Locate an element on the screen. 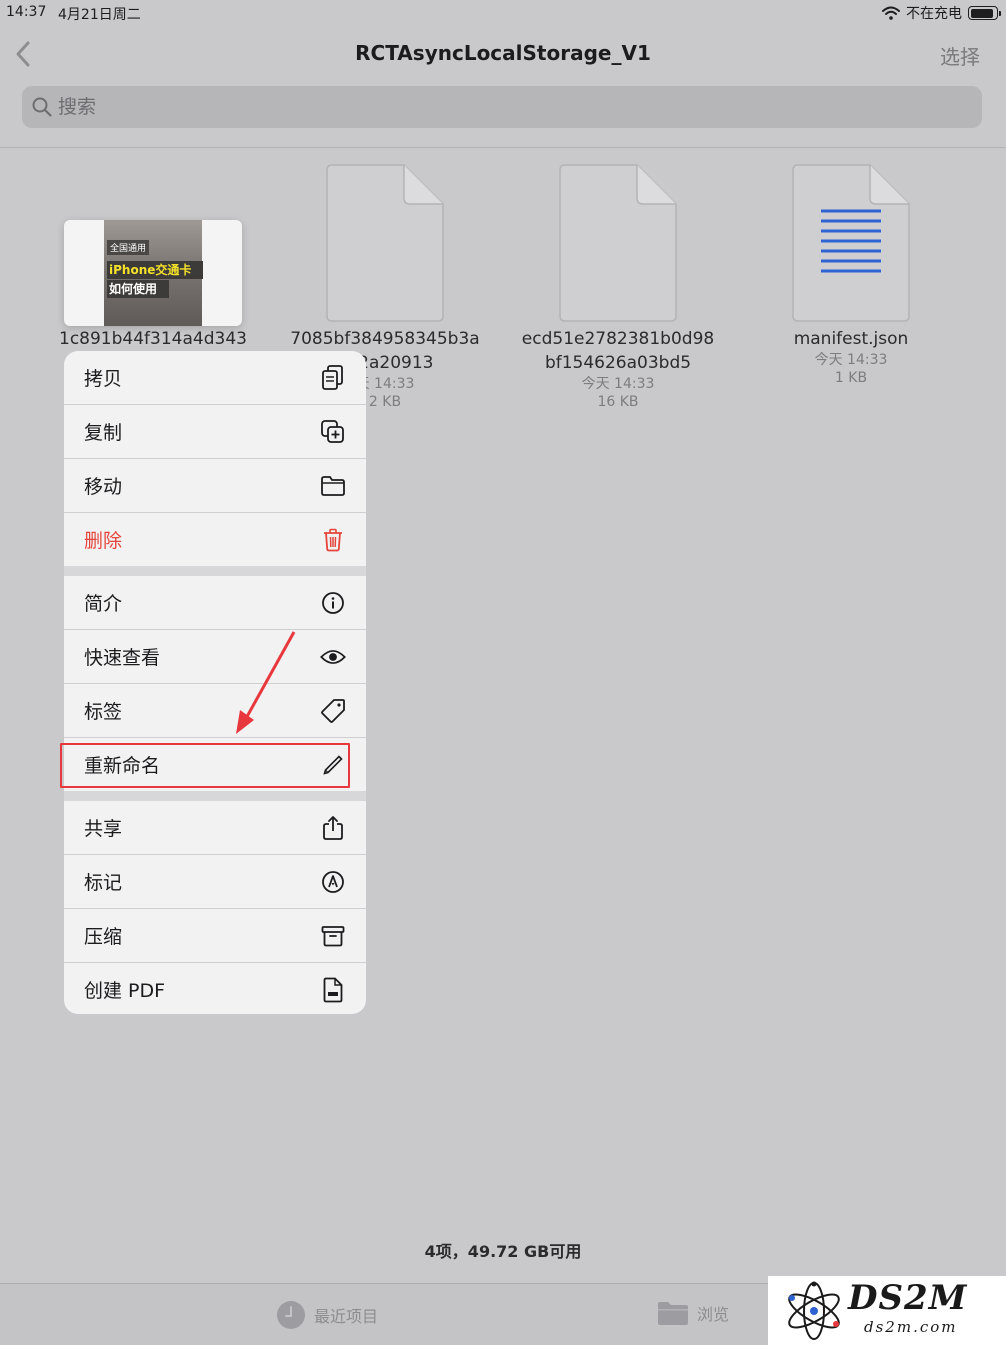 Image resolution: width=1006 pixels, height=1345 pixels. tab-browse: 浏览 is located at coordinates (693, 1313).